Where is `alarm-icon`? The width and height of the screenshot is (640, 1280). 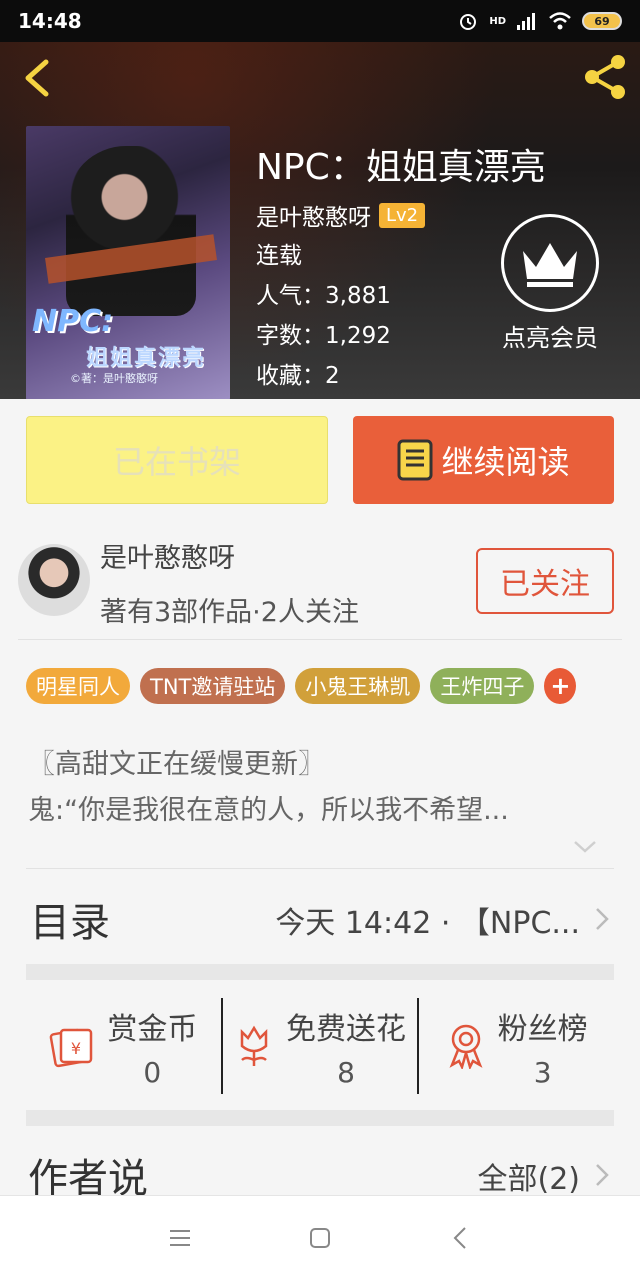
alarm-icon is located at coordinates (468, 22).